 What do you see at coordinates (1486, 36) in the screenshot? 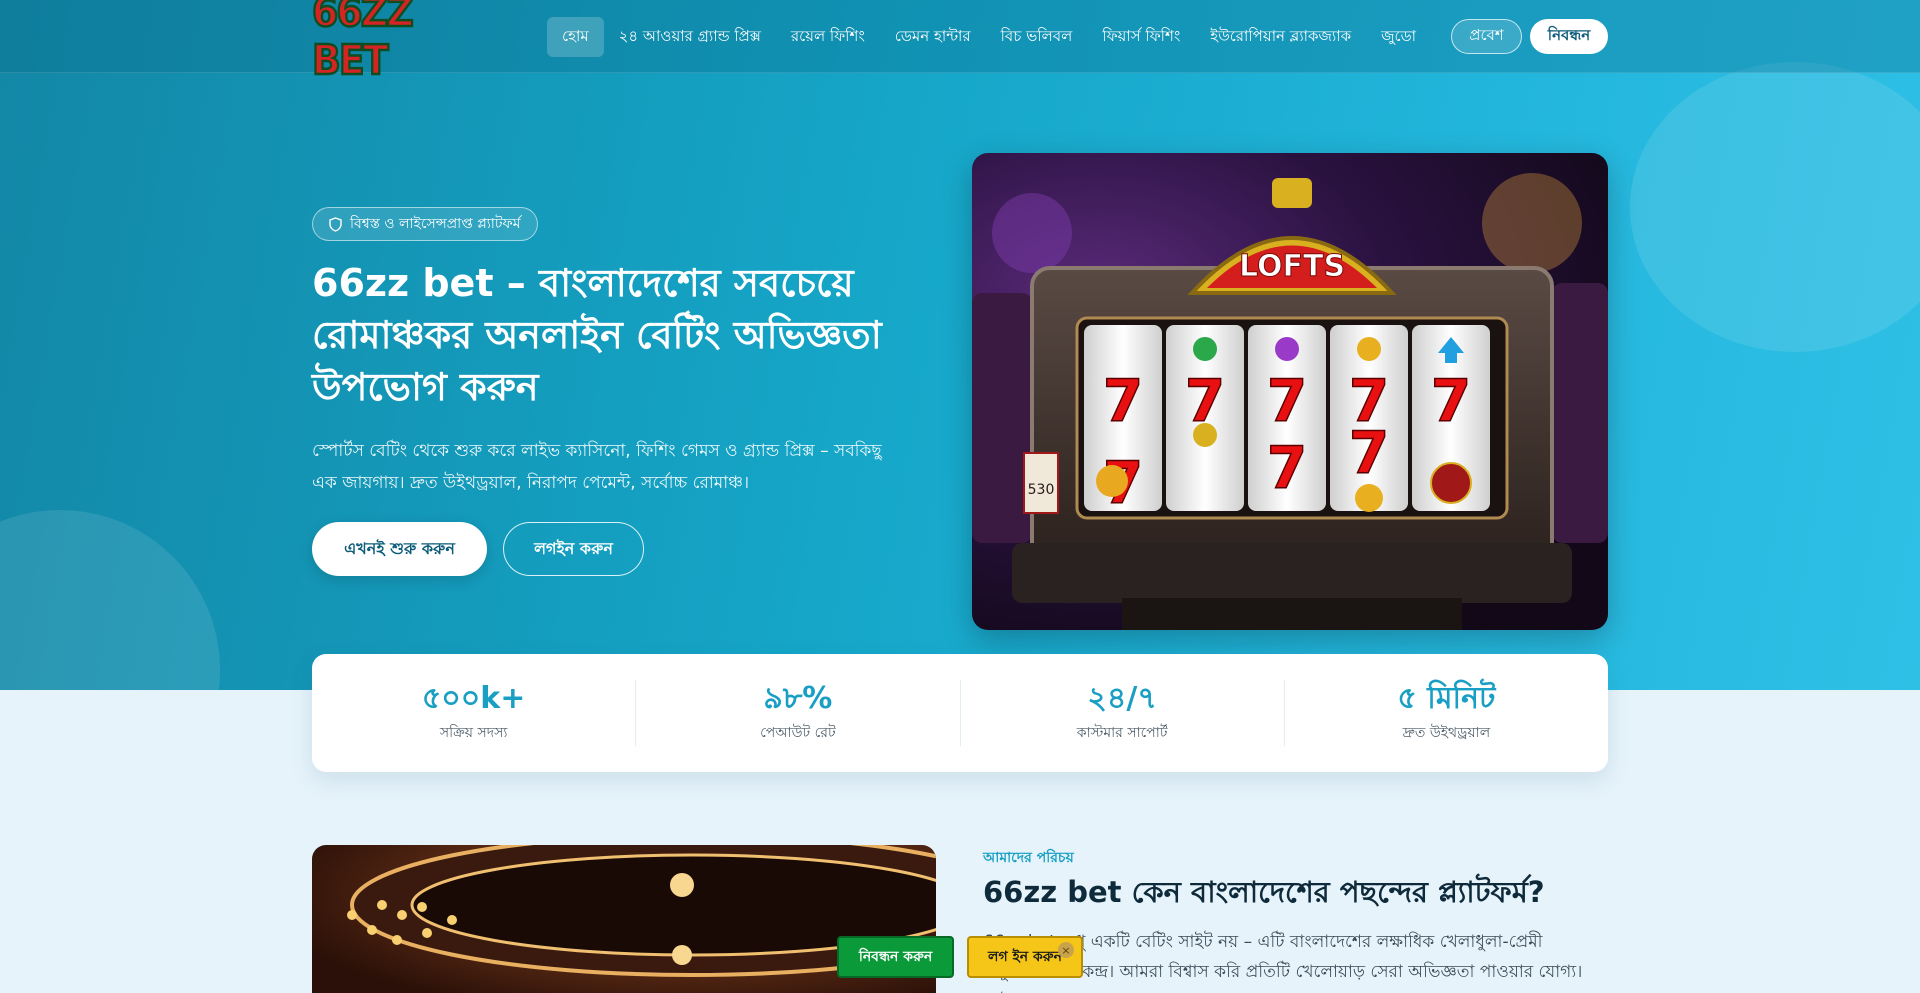
I see `login-button: প্রবেশ` at bounding box center [1486, 36].